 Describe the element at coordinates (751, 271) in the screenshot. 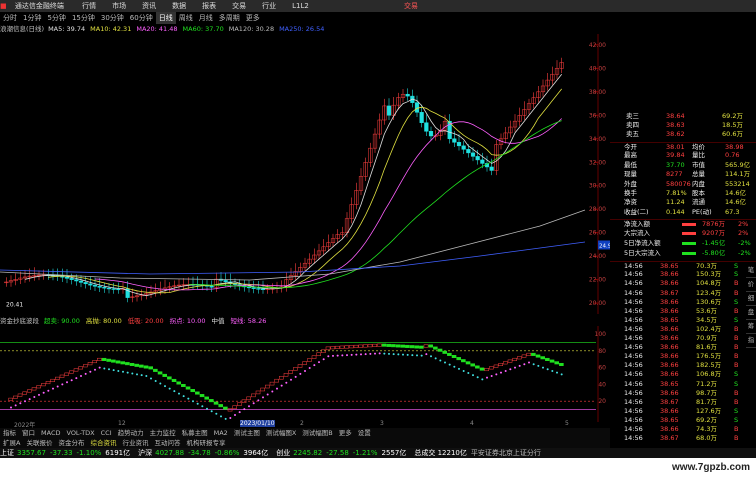

I see `detail-tab: 笔` at that location.